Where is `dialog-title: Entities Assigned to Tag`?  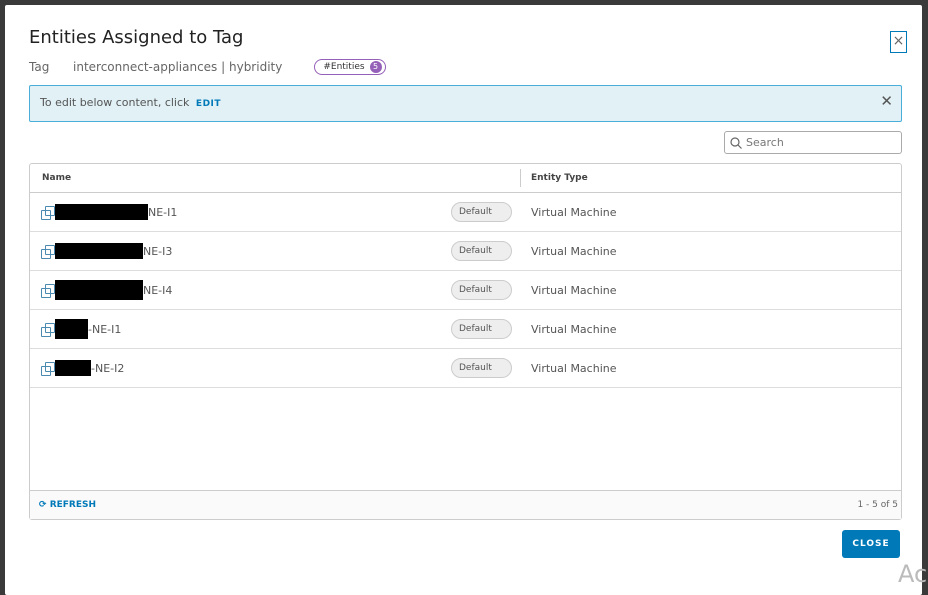
dialog-title: Entities Assigned to Tag is located at coordinates (136, 37).